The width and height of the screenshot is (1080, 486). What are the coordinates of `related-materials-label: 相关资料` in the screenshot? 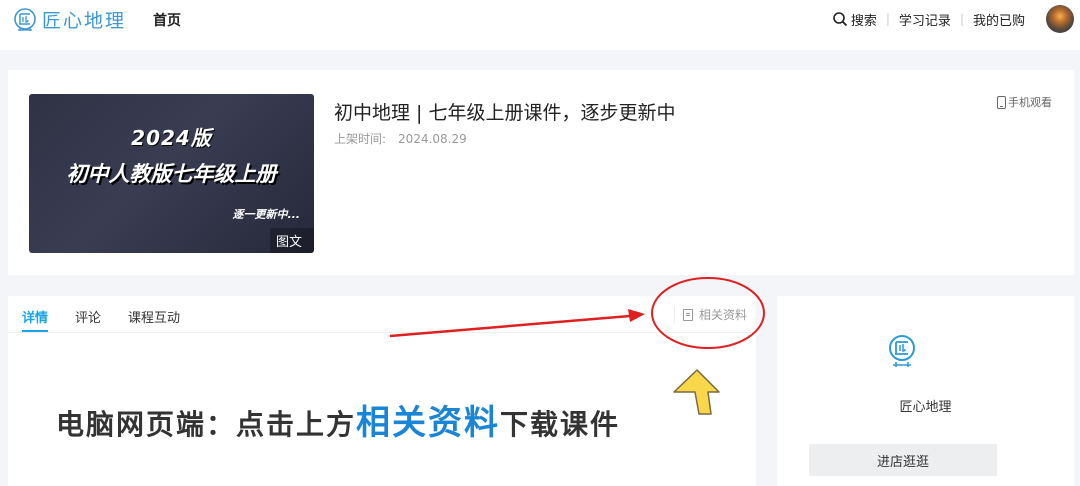 It's located at (723, 315).